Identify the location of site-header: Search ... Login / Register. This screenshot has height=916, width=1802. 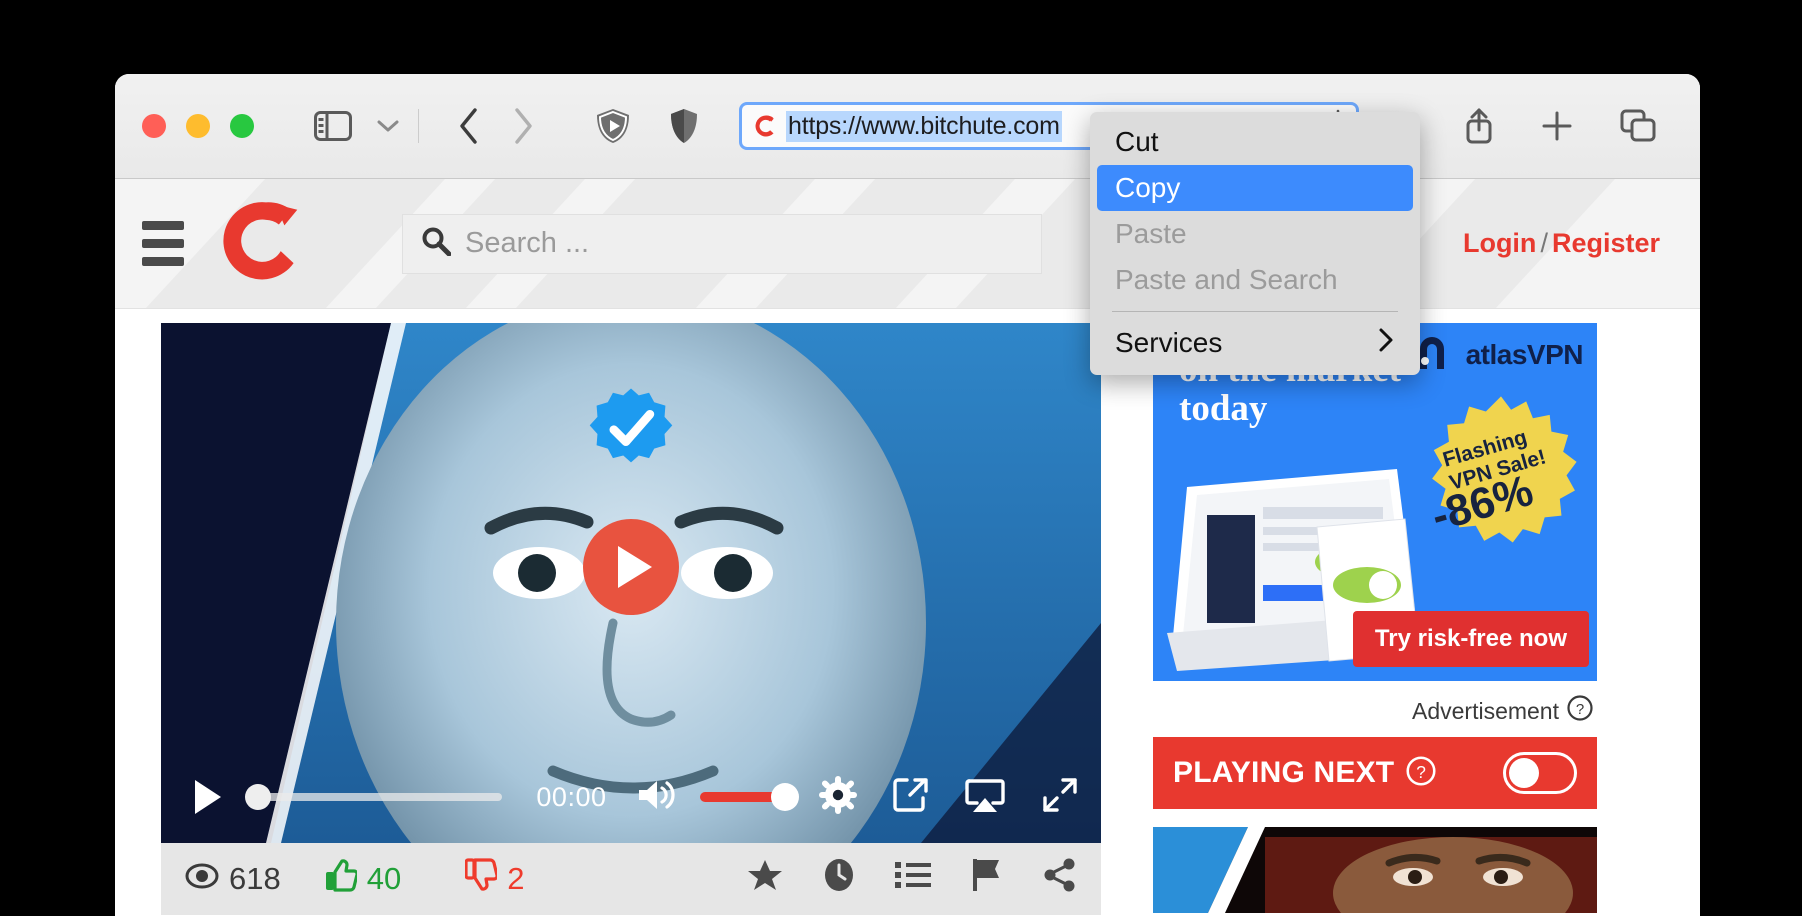
(907, 244).